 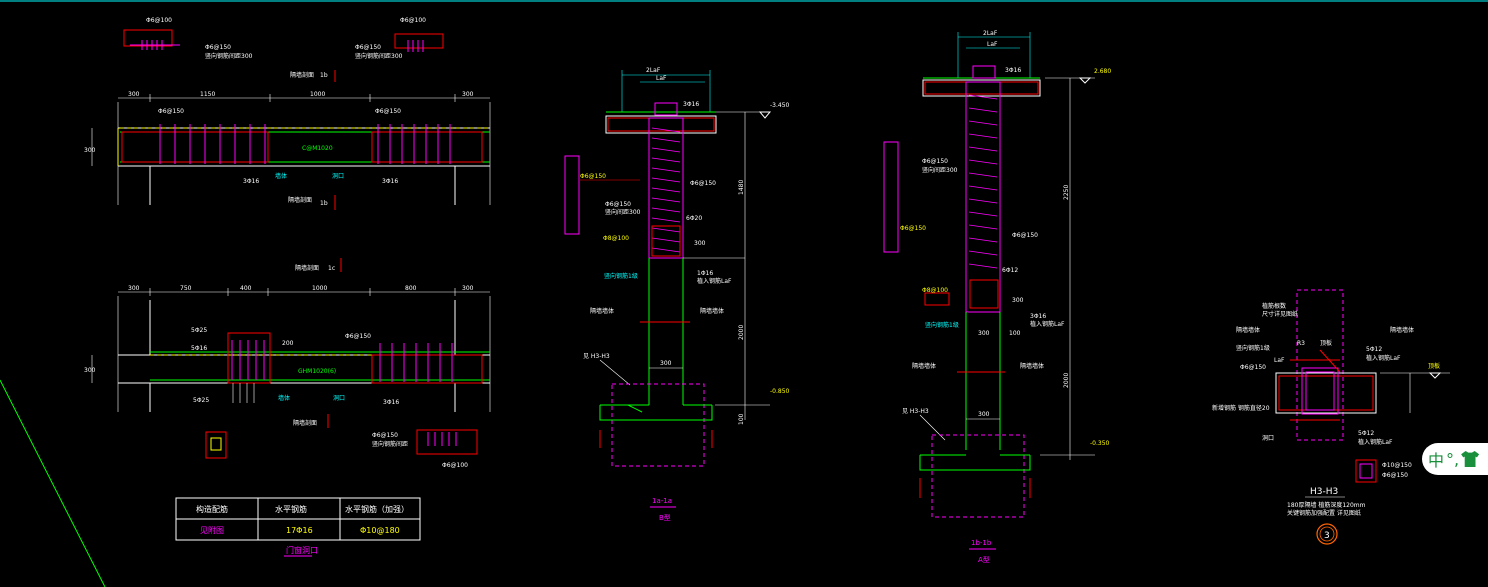 I want to click on h3-label-right: 隔墙墙体, so click(x=1402, y=330).